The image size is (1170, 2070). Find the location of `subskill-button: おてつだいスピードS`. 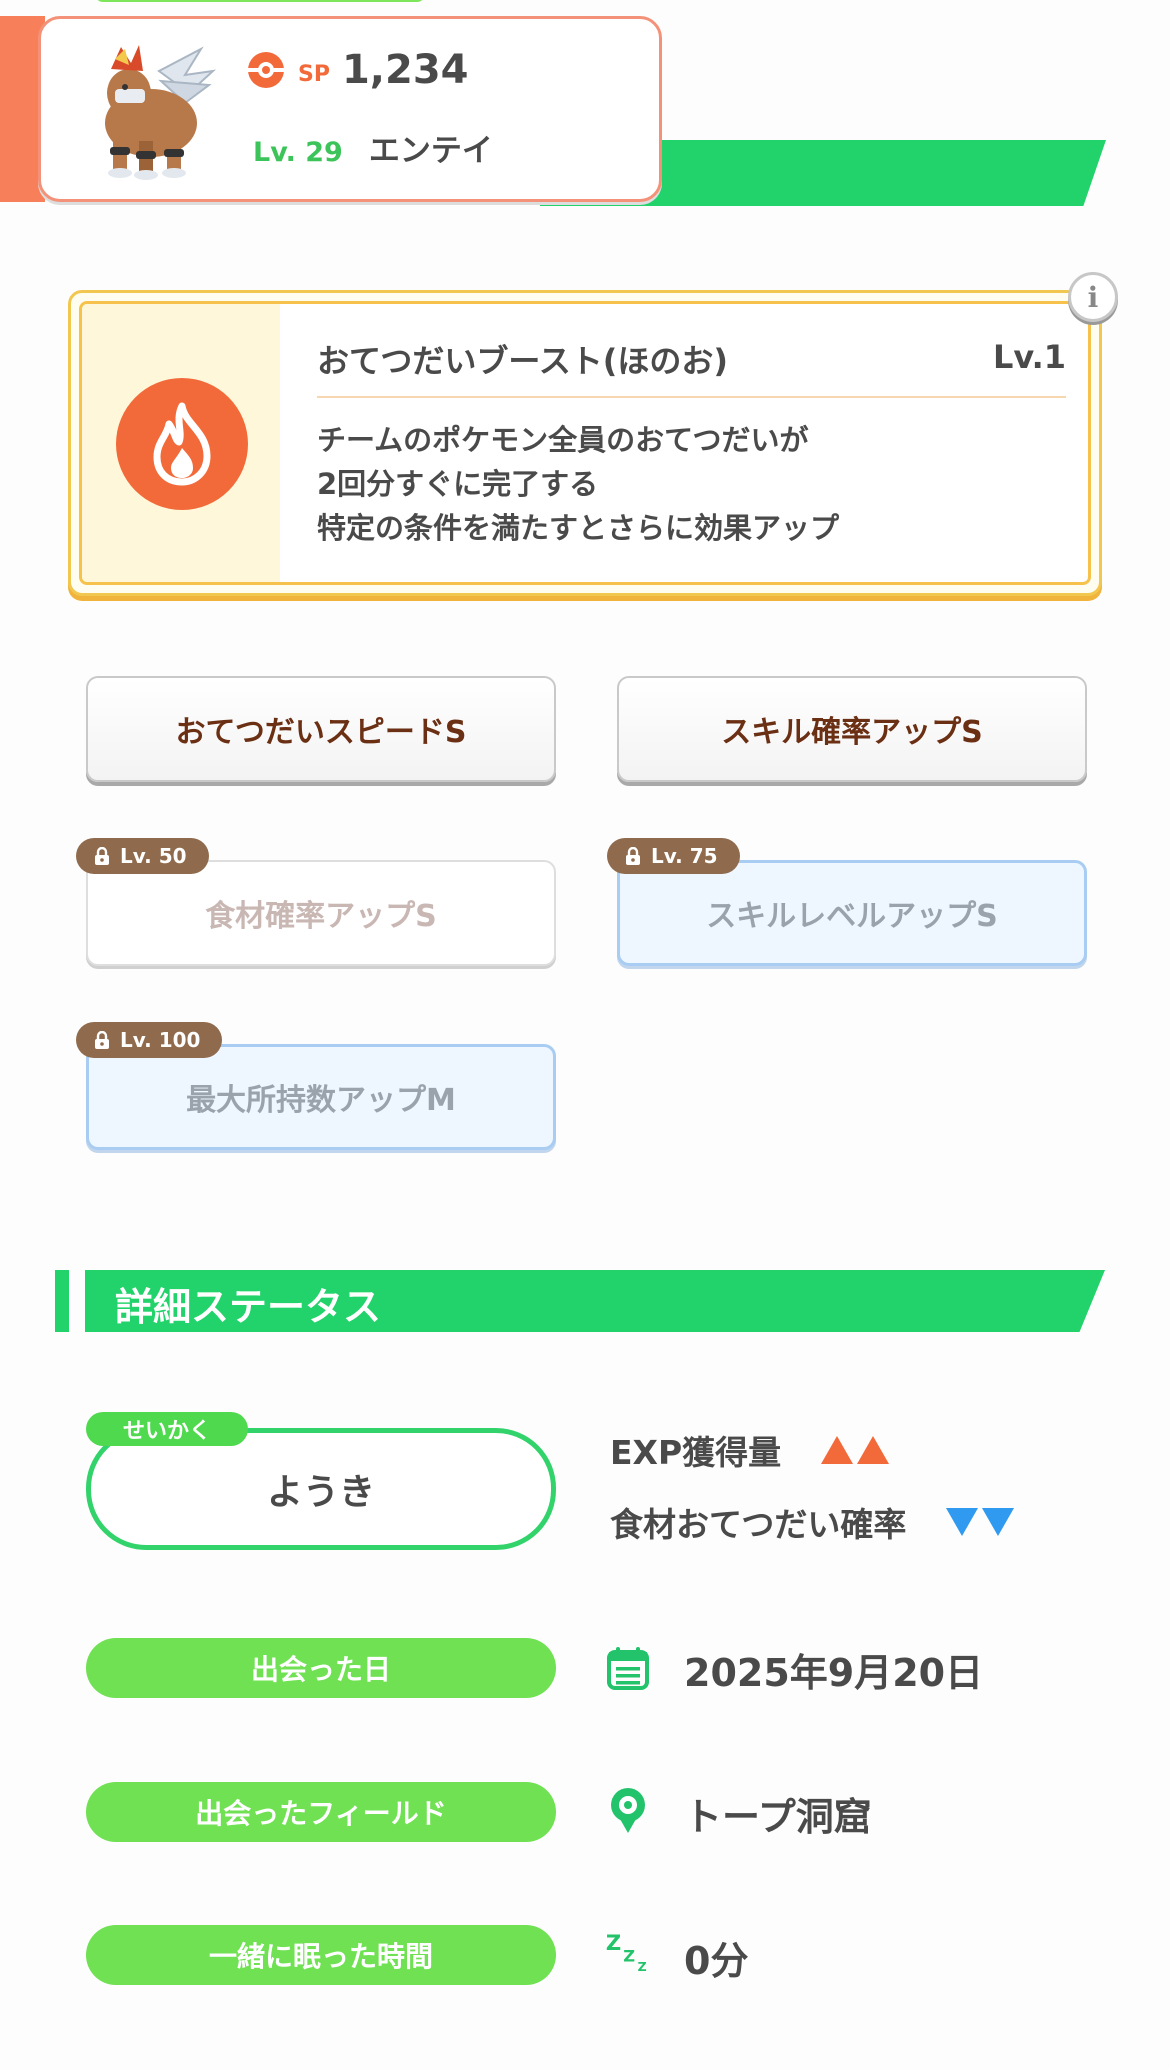

subskill-button: おてつだいスピードS is located at coordinates (321, 729).